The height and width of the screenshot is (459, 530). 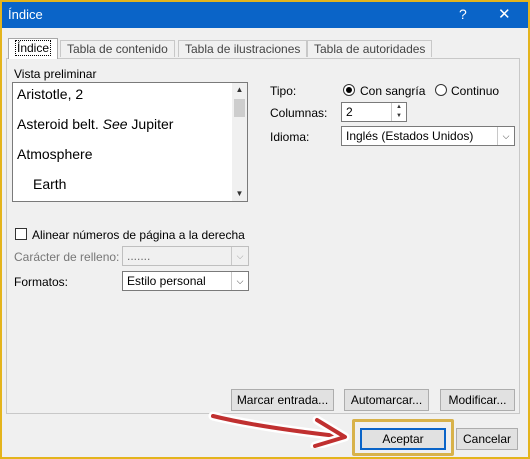 I want to click on question-mark-icon: ?, so click(x=463, y=14).